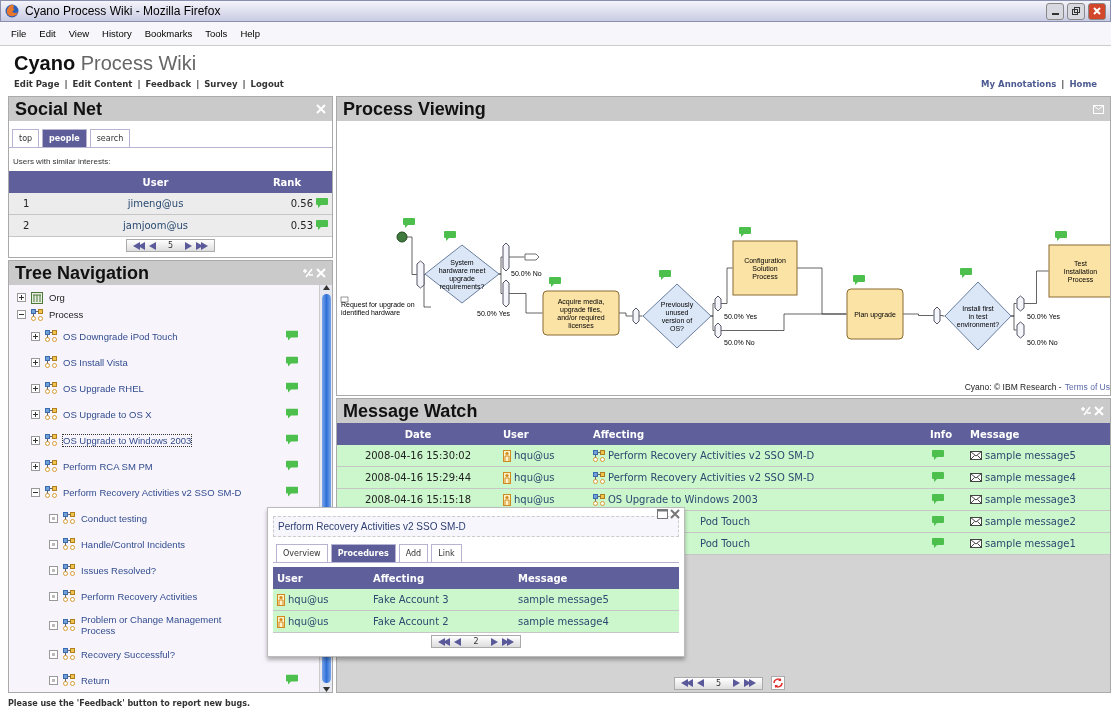  I want to click on nav-link: Edit Page, so click(37, 84).